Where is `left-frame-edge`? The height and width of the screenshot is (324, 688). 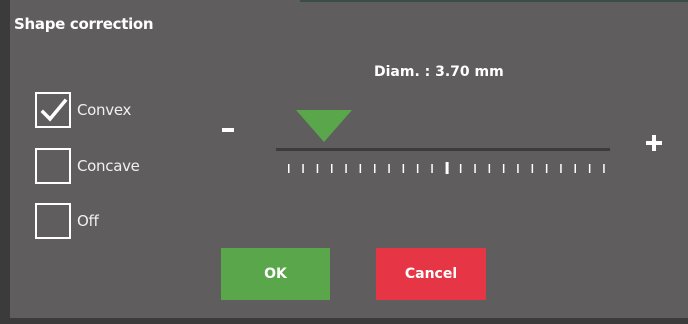
left-frame-edge is located at coordinates (5, 162).